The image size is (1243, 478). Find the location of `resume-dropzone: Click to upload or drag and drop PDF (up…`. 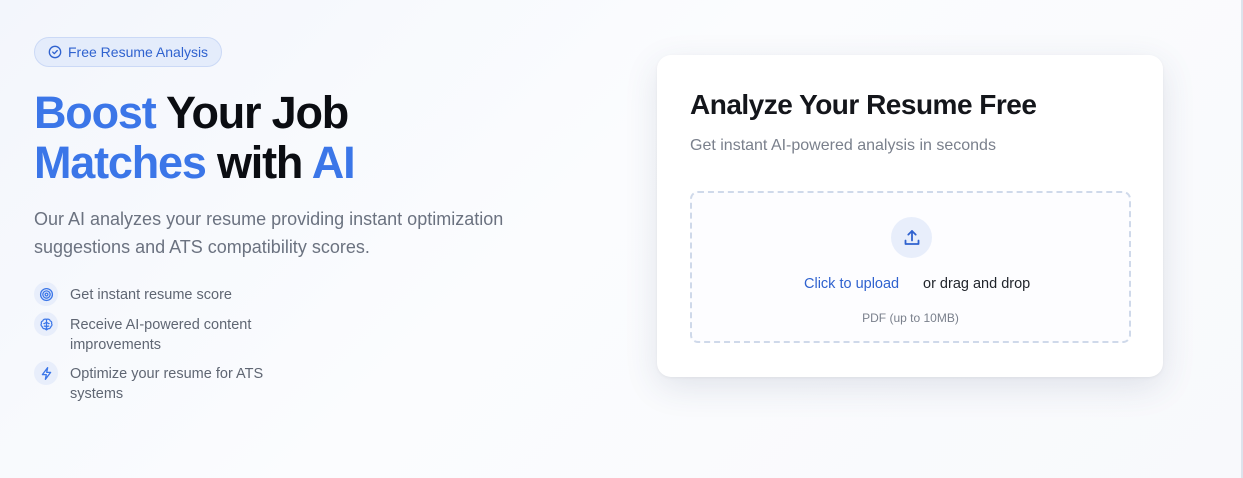

resume-dropzone: Click to upload or drag and drop PDF (up… is located at coordinates (910, 267).